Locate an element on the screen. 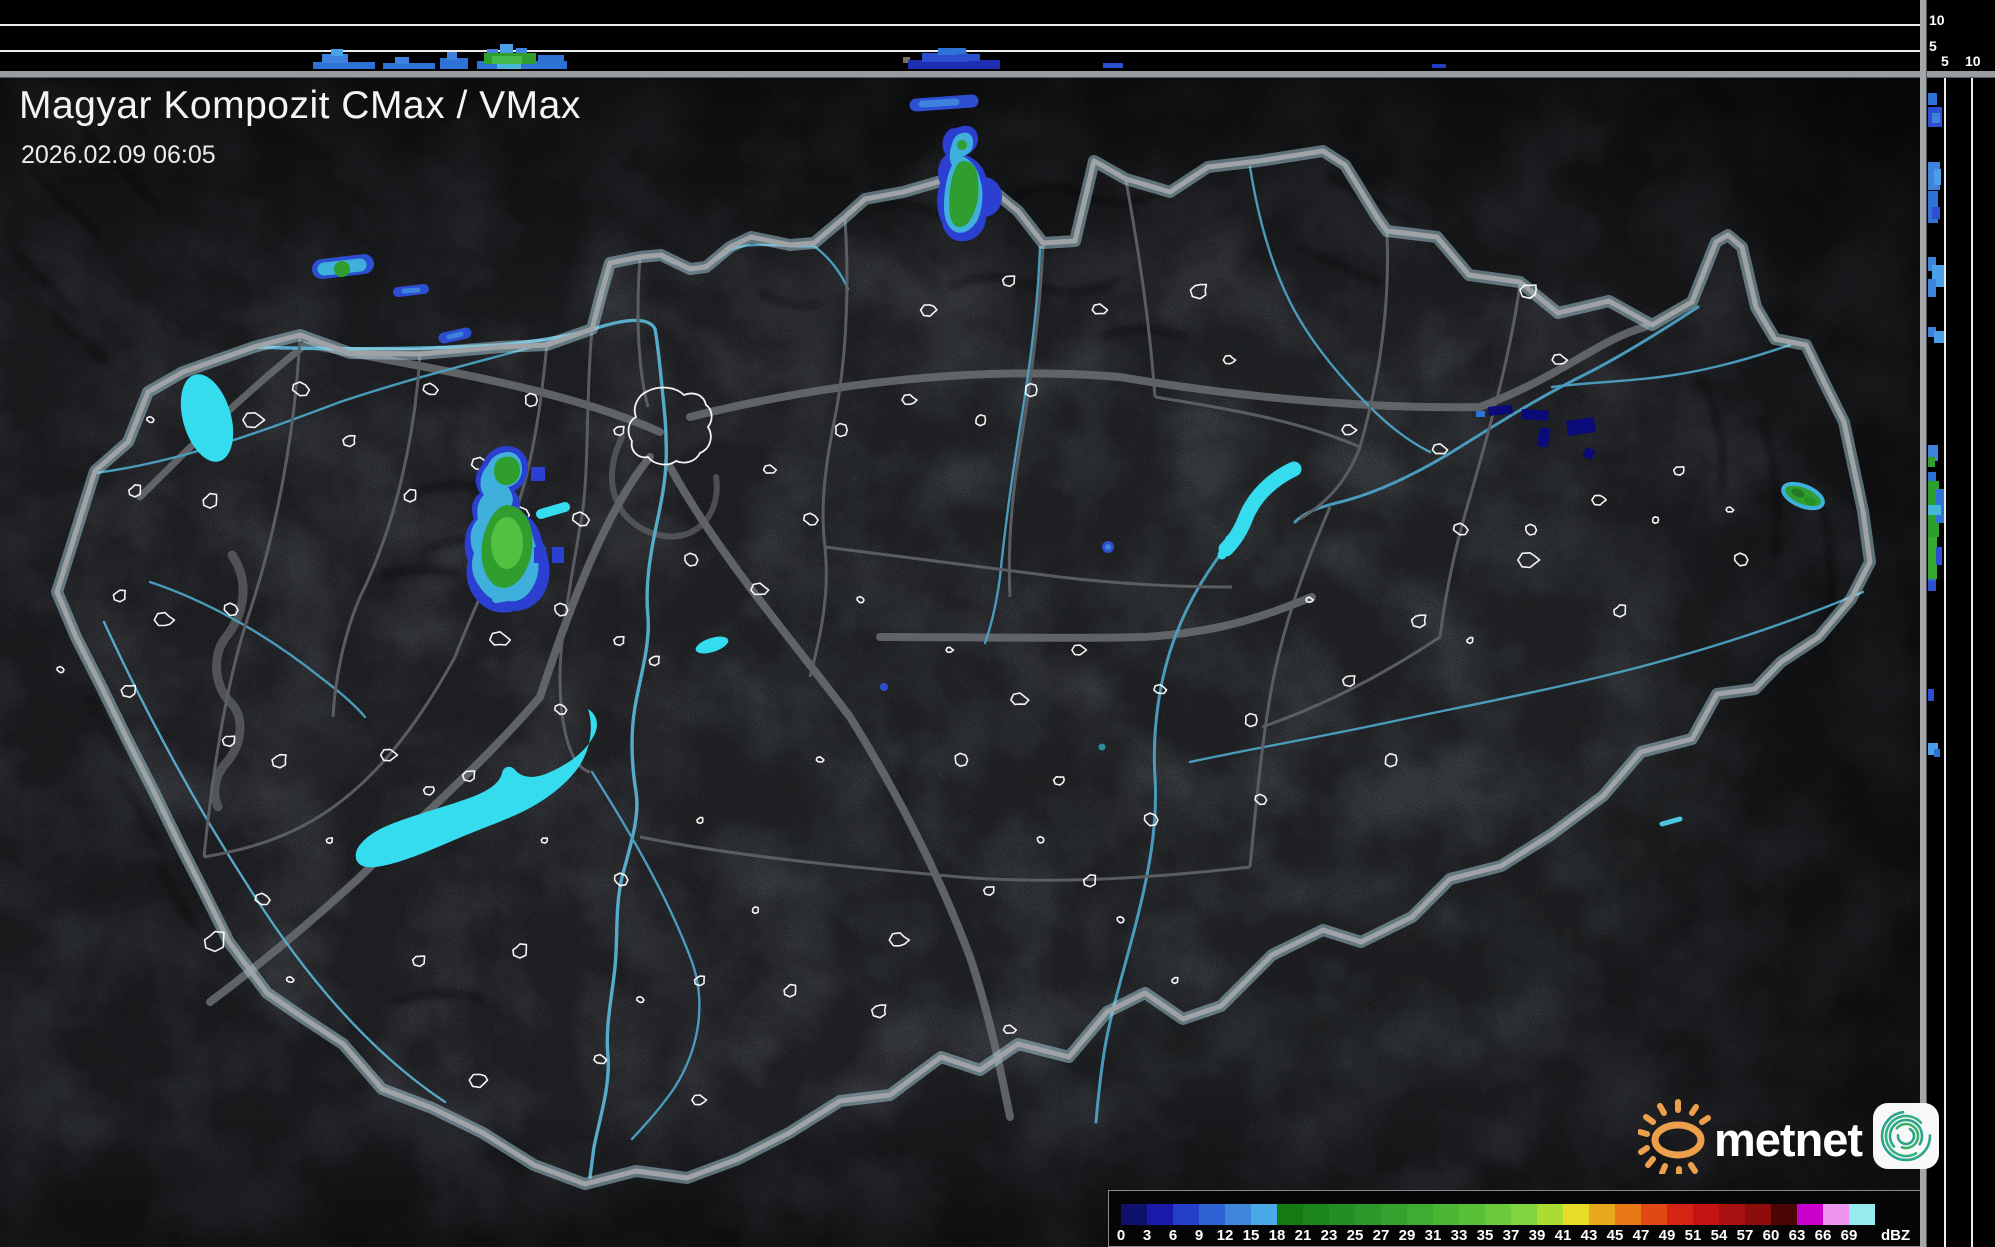 The height and width of the screenshot is (1247, 1995). legend-tick-label: 35 is located at coordinates (1485, 1235).